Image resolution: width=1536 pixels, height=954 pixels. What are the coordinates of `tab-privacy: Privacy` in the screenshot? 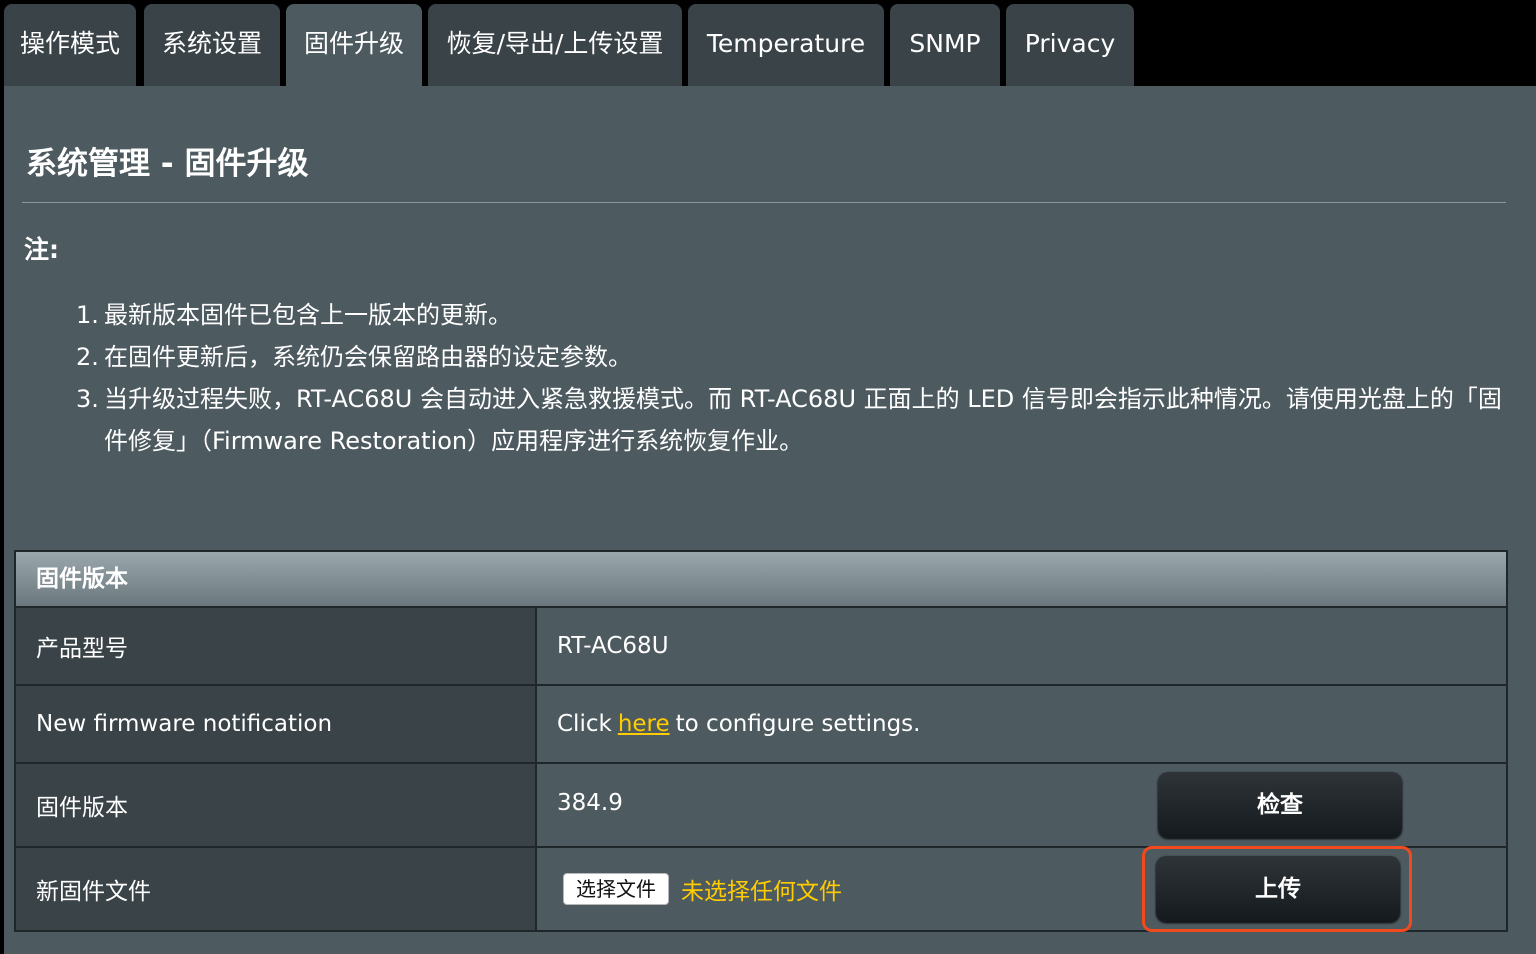 It's located at (1070, 45).